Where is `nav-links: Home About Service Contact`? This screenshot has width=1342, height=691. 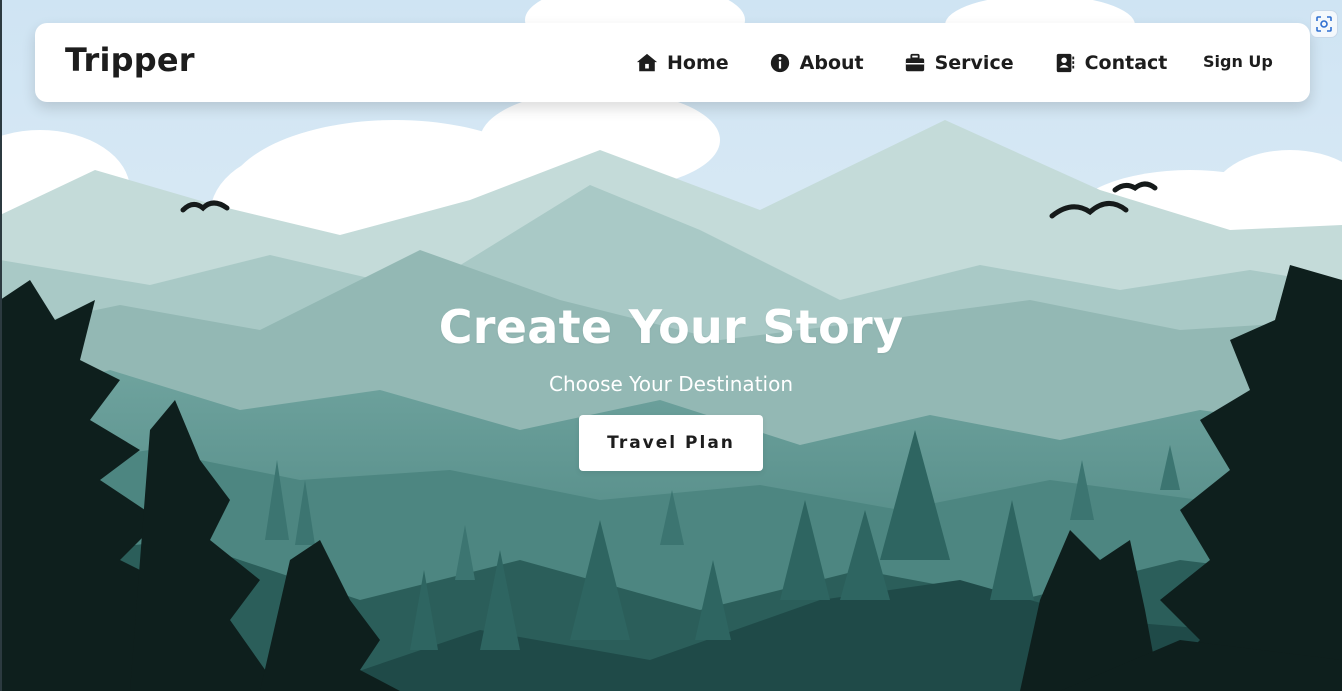
nav-links: Home About Service Contact is located at coordinates (901, 62).